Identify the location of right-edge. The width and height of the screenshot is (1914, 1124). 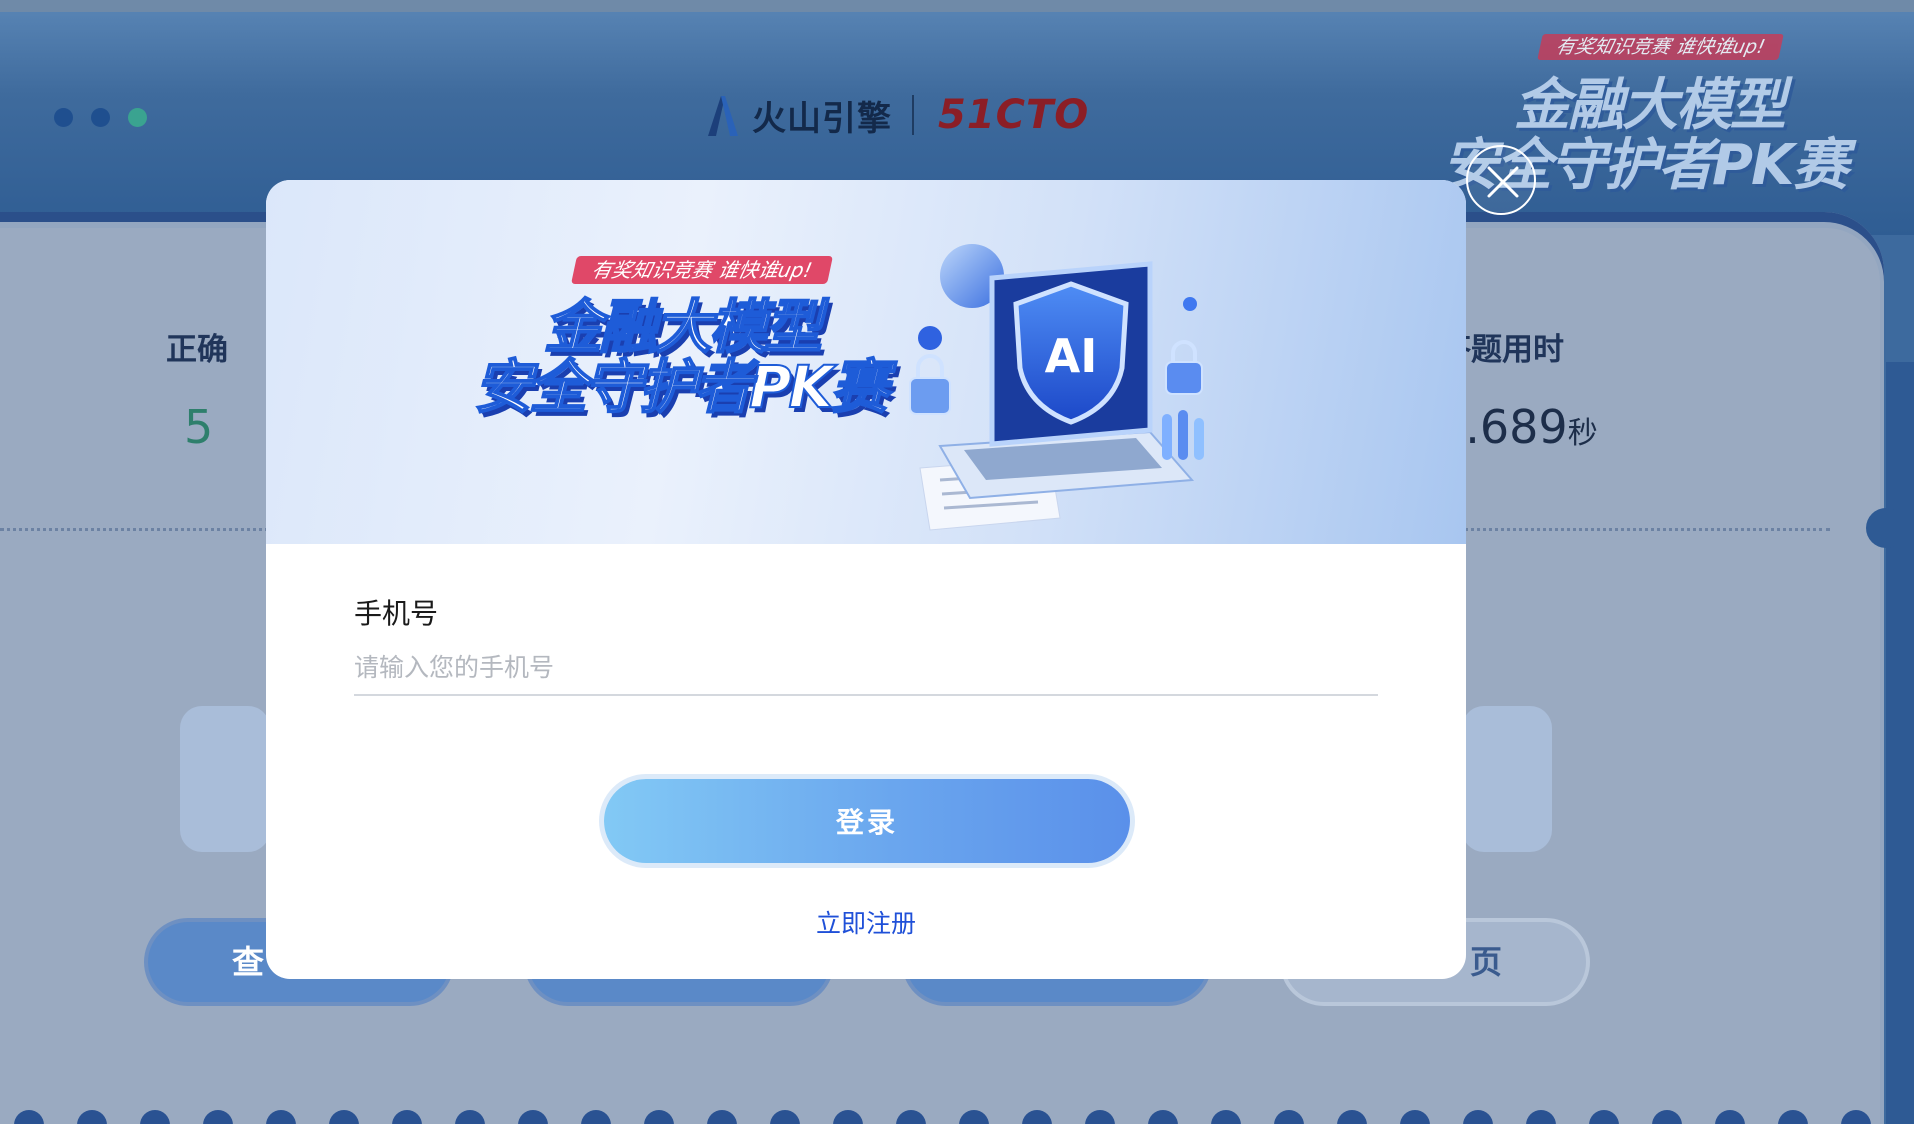
(1900, 743).